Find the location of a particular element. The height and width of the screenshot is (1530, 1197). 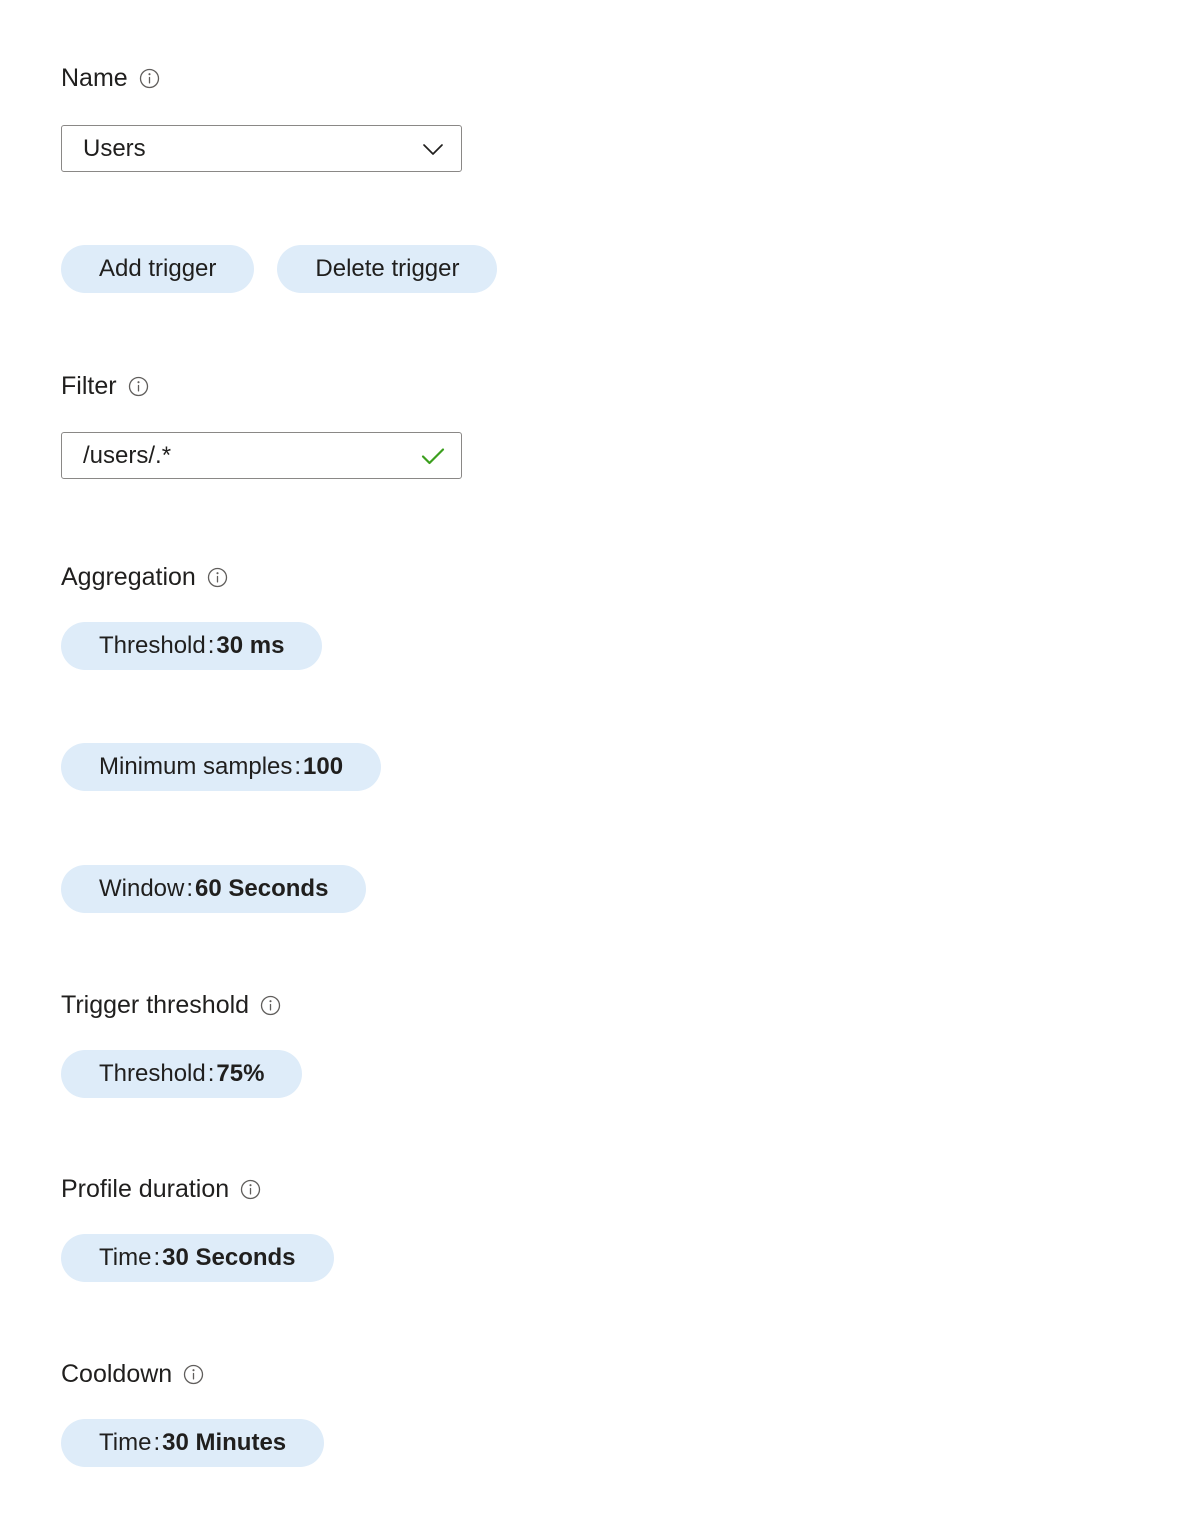

add-trigger-button: Add trigger is located at coordinates (158, 269).